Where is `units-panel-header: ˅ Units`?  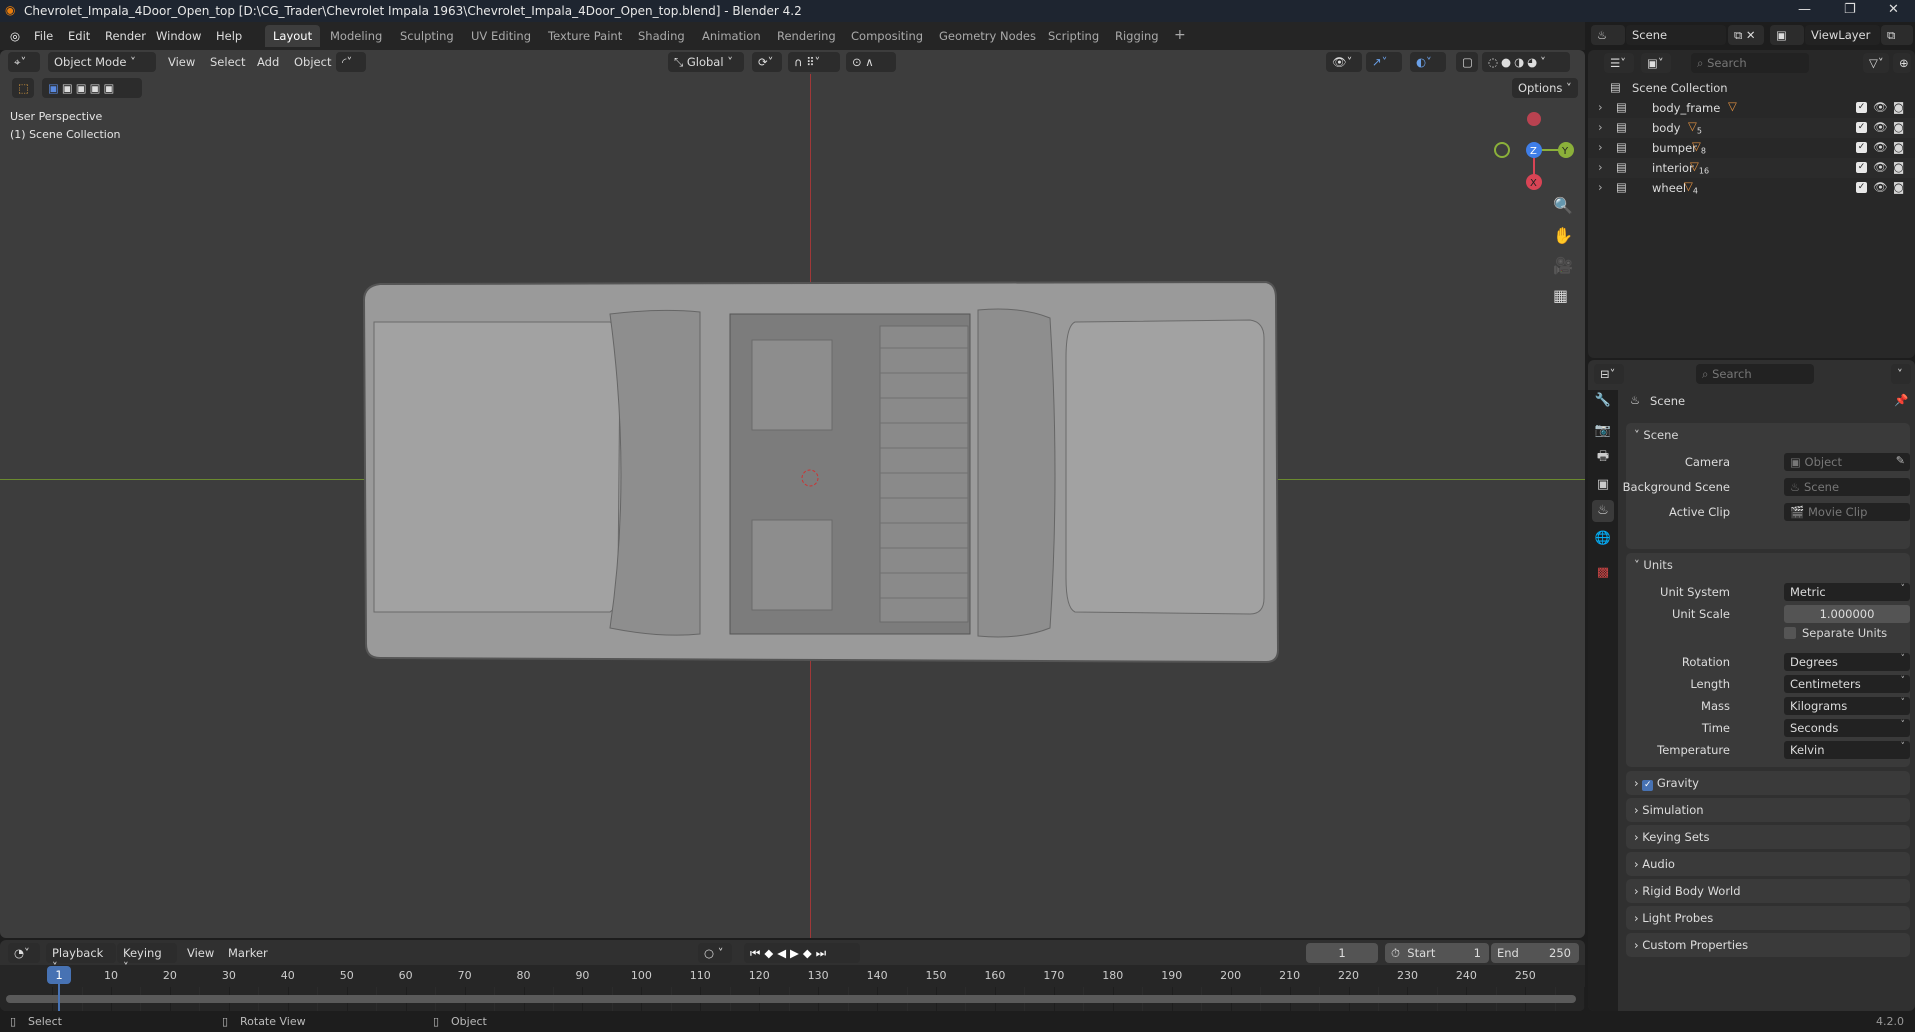
units-panel-header: ˅ Units is located at coordinates (1653, 565).